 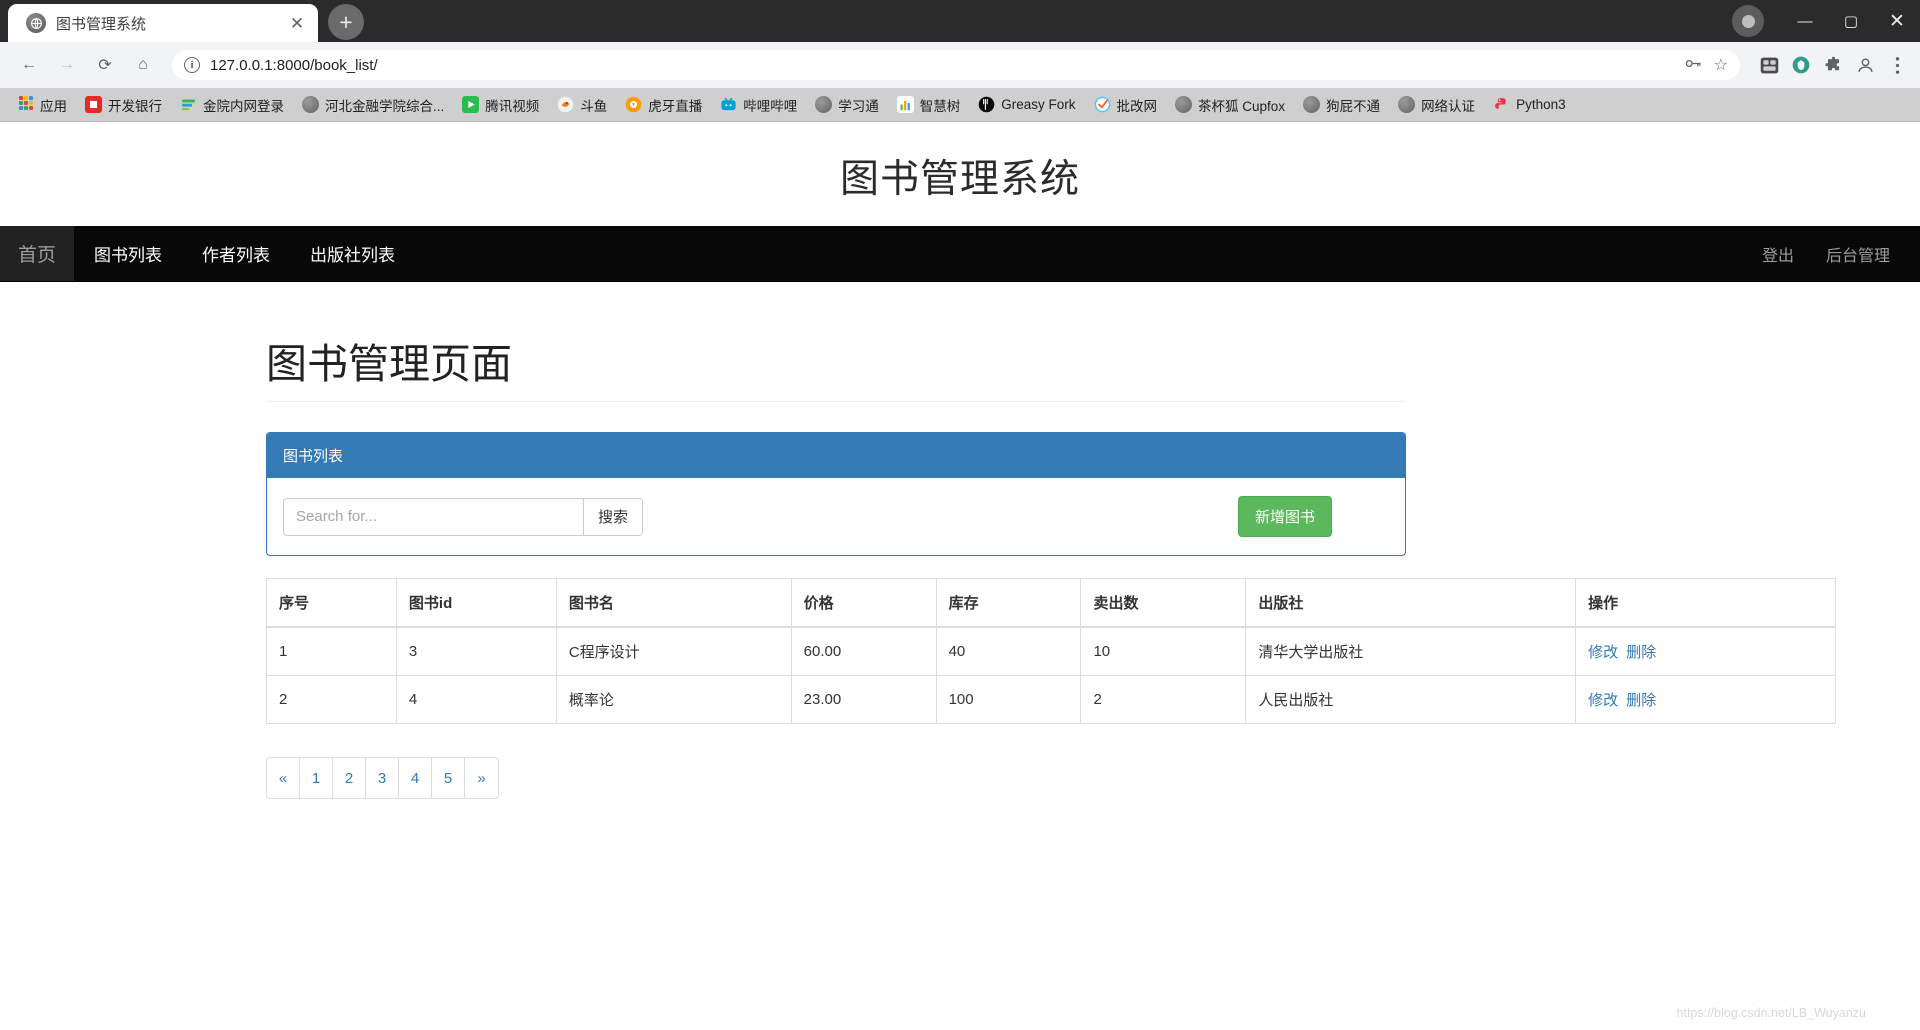 What do you see at coordinates (433, 516) in the screenshot?
I see `search-input` at bounding box center [433, 516].